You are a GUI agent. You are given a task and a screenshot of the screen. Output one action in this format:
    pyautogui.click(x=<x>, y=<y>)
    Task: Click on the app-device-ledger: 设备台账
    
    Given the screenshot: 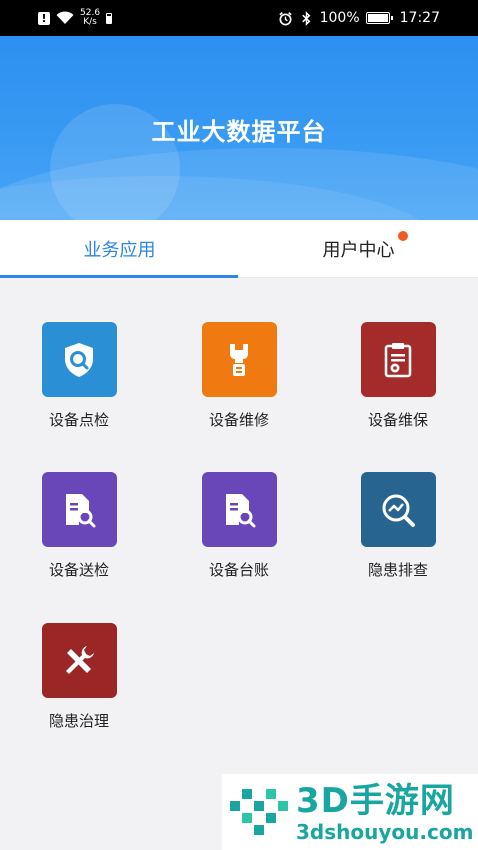 What is the action you would take?
    pyautogui.click(x=239, y=532)
    